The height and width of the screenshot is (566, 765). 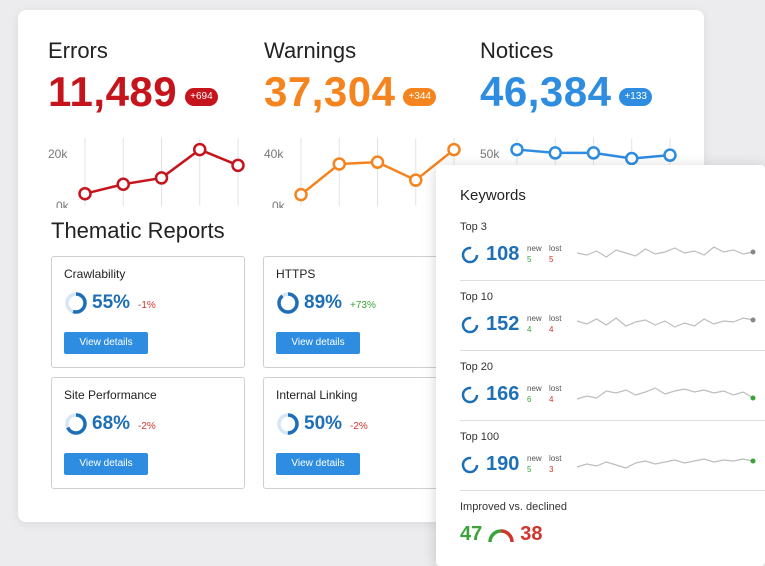 I want to click on gauge-icon, so click(x=501, y=535).